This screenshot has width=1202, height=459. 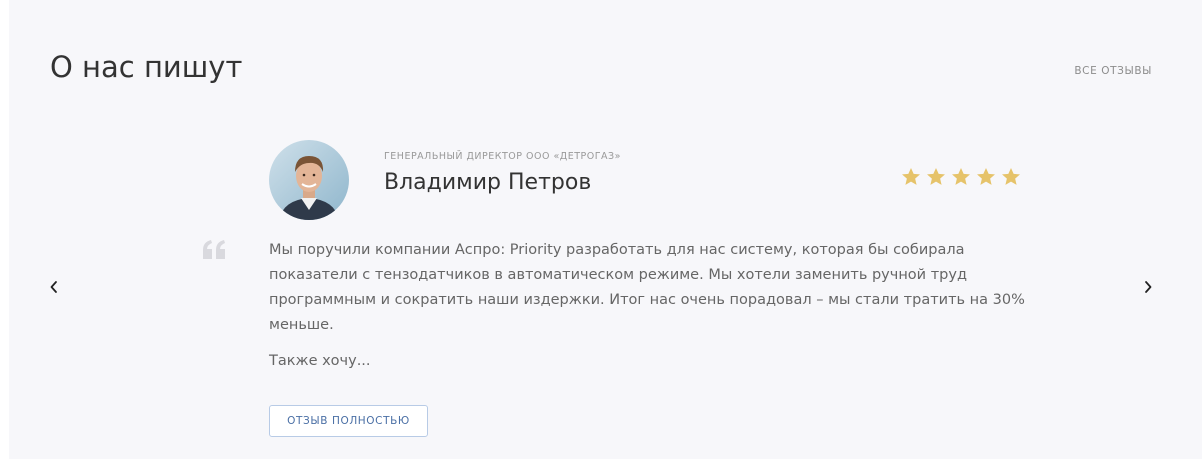 I want to click on reviewer-photo, so click(x=309, y=180).